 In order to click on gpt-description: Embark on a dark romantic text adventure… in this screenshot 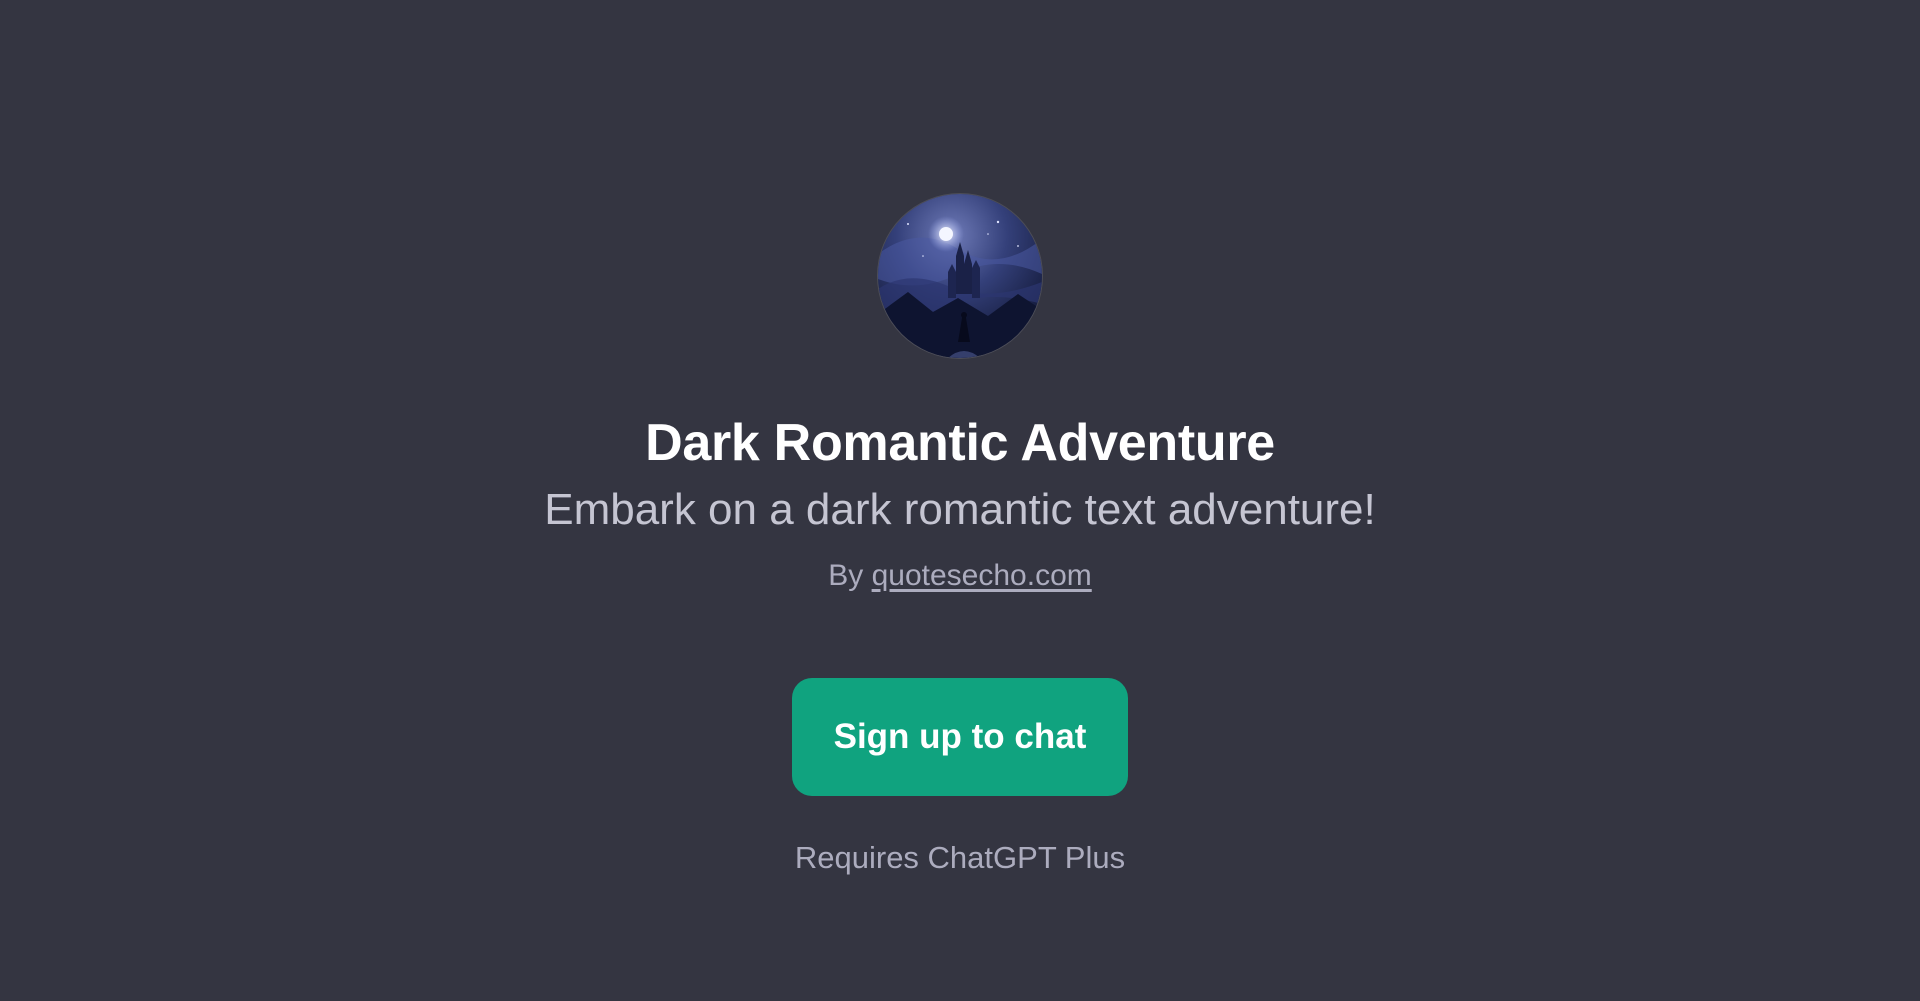, I will do `click(960, 509)`.